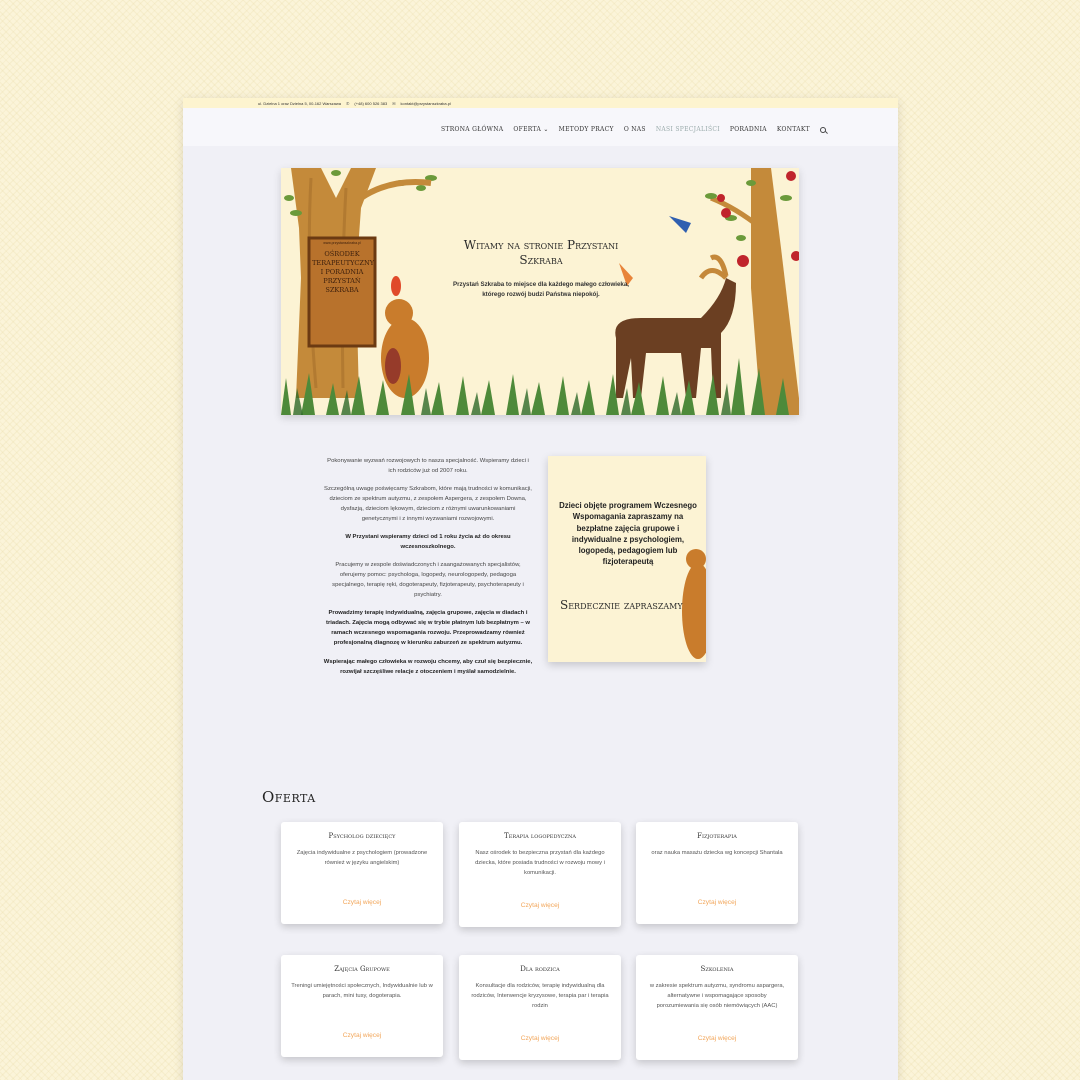  Describe the element at coordinates (823, 129) in the screenshot. I see `search-icon` at that location.